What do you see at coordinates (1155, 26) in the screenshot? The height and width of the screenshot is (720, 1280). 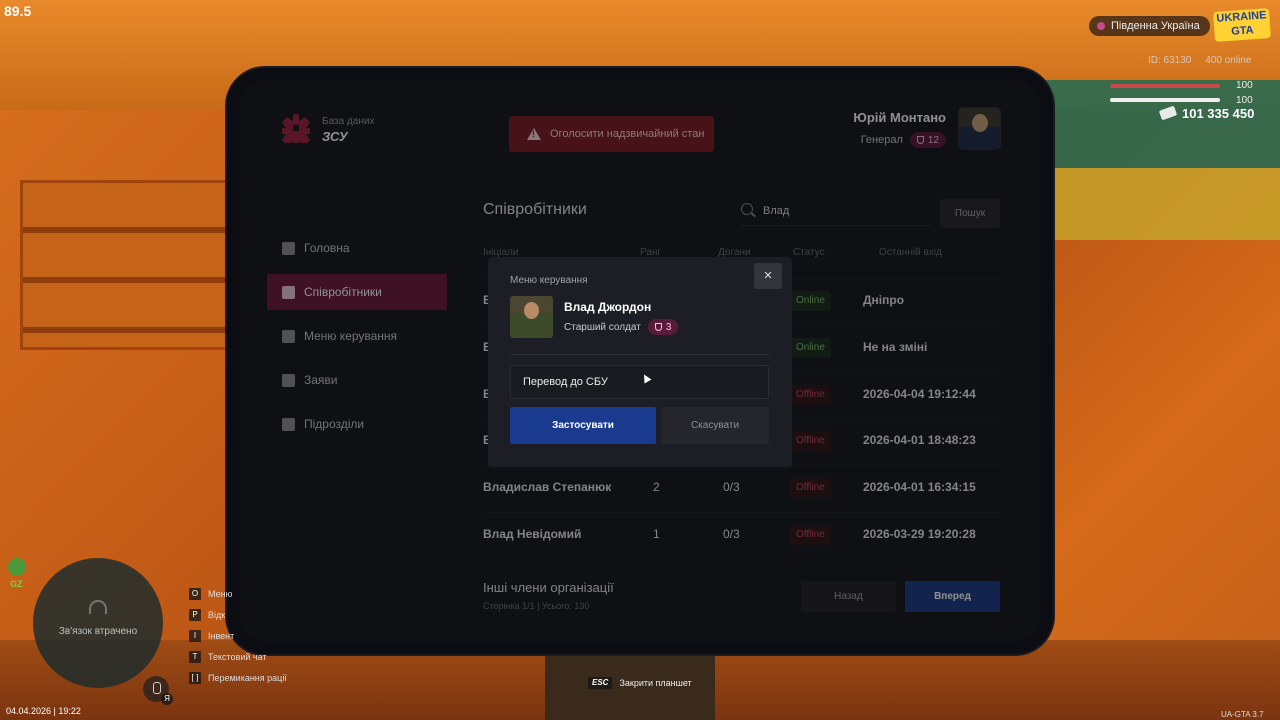 I see `region-label: Південна Україна` at bounding box center [1155, 26].